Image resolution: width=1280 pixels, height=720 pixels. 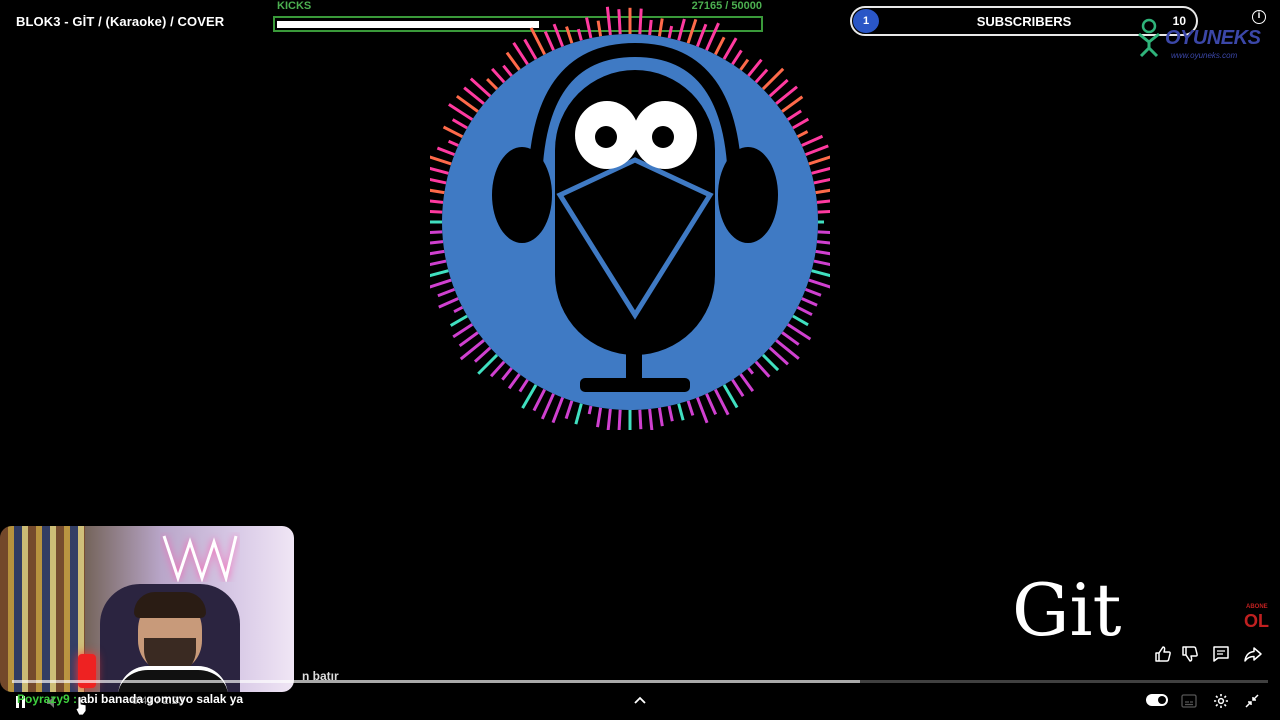 What do you see at coordinates (1221, 654) in the screenshot?
I see `comment-icon` at bounding box center [1221, 654].